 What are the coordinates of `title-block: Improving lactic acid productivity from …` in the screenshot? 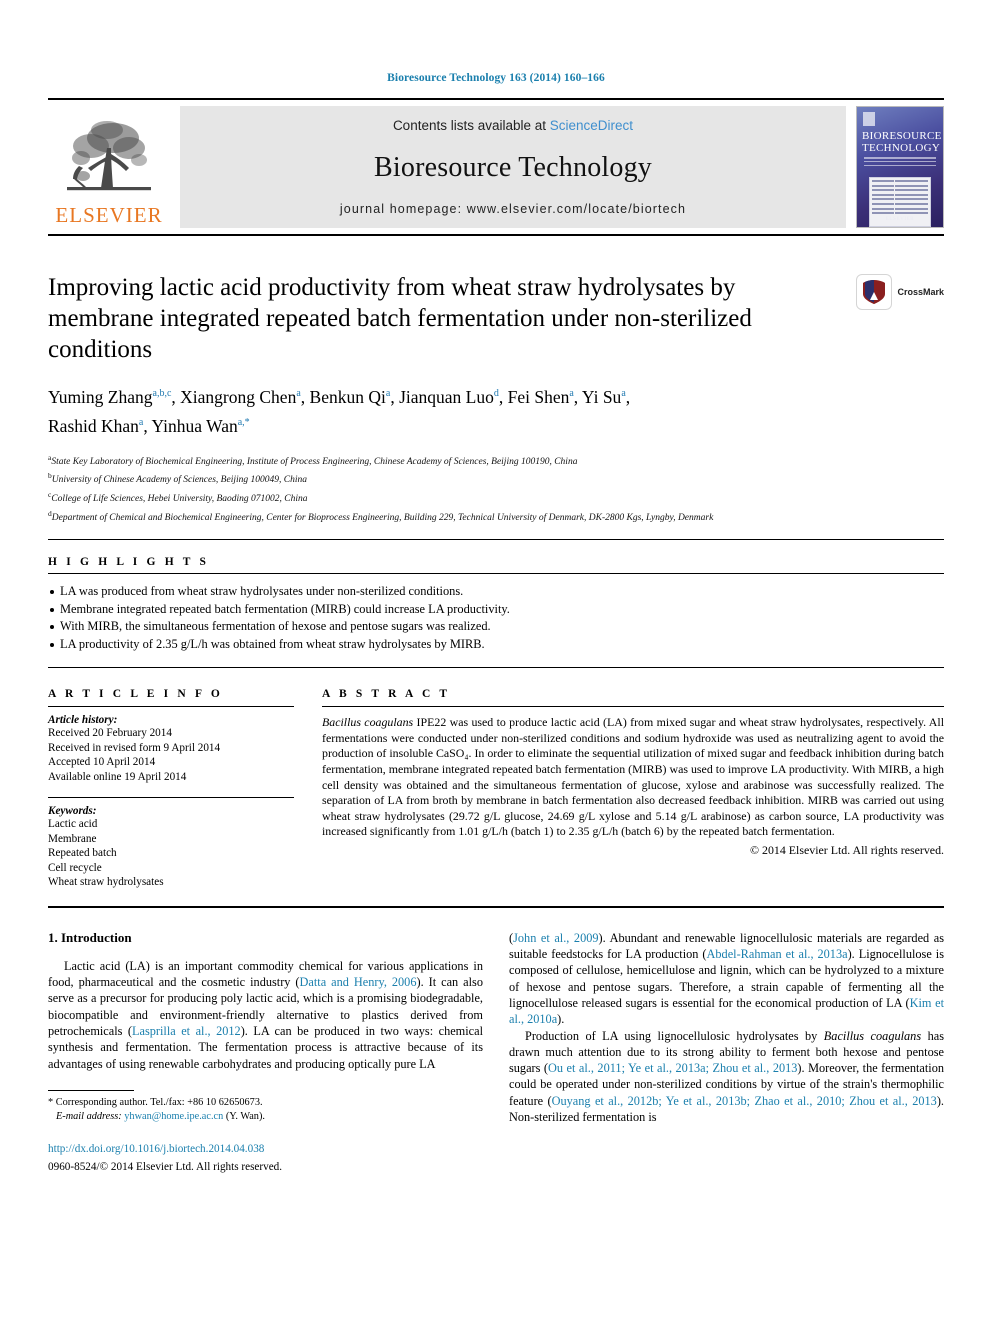 It's located at (496, 318).